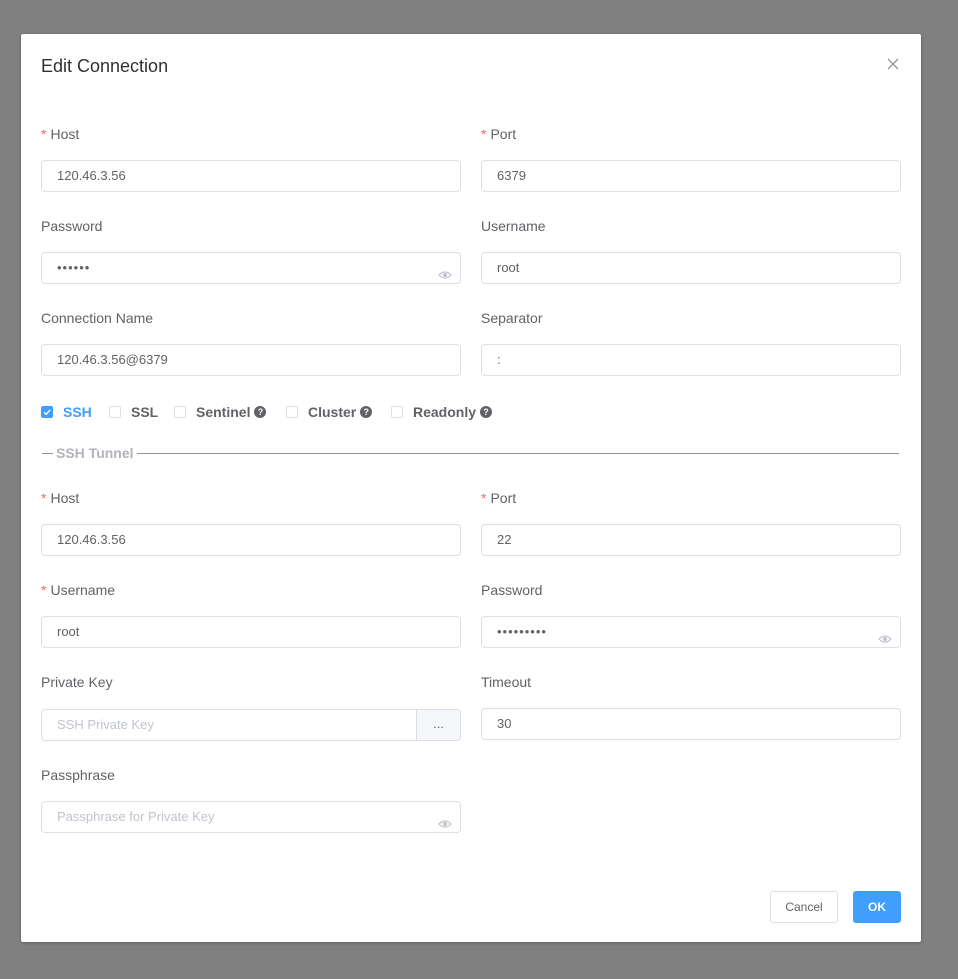  I want to click on port-label: * Port, so click(499, 134).